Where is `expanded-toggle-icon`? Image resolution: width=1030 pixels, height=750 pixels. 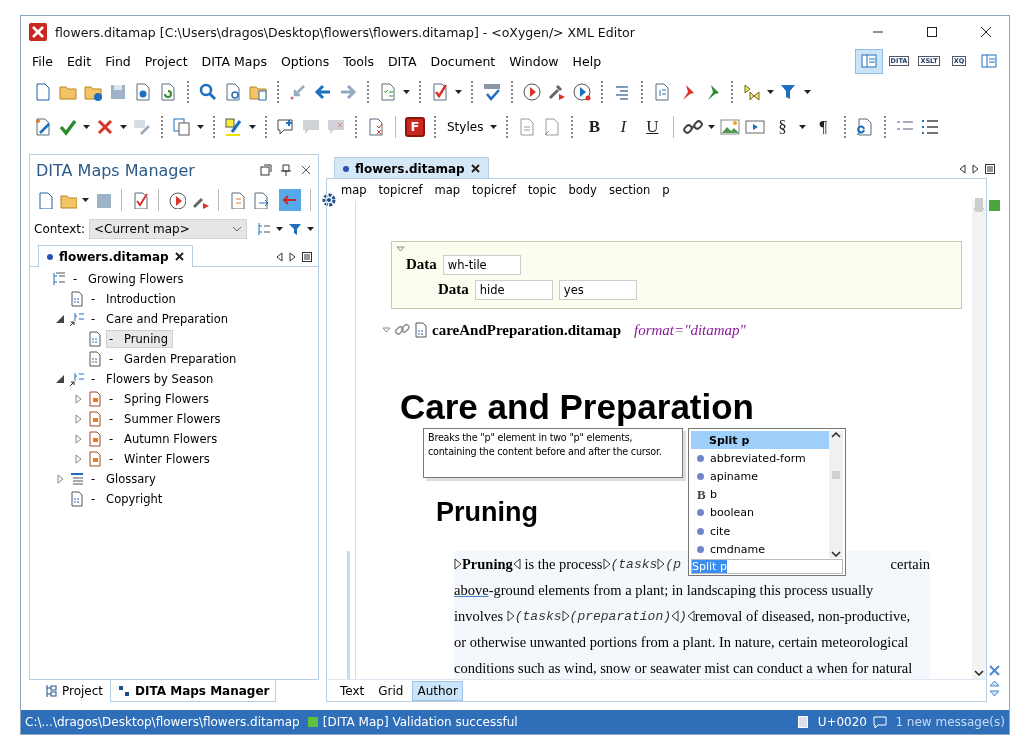
expanded-toggle-icon is located at coordinates (60, 379).